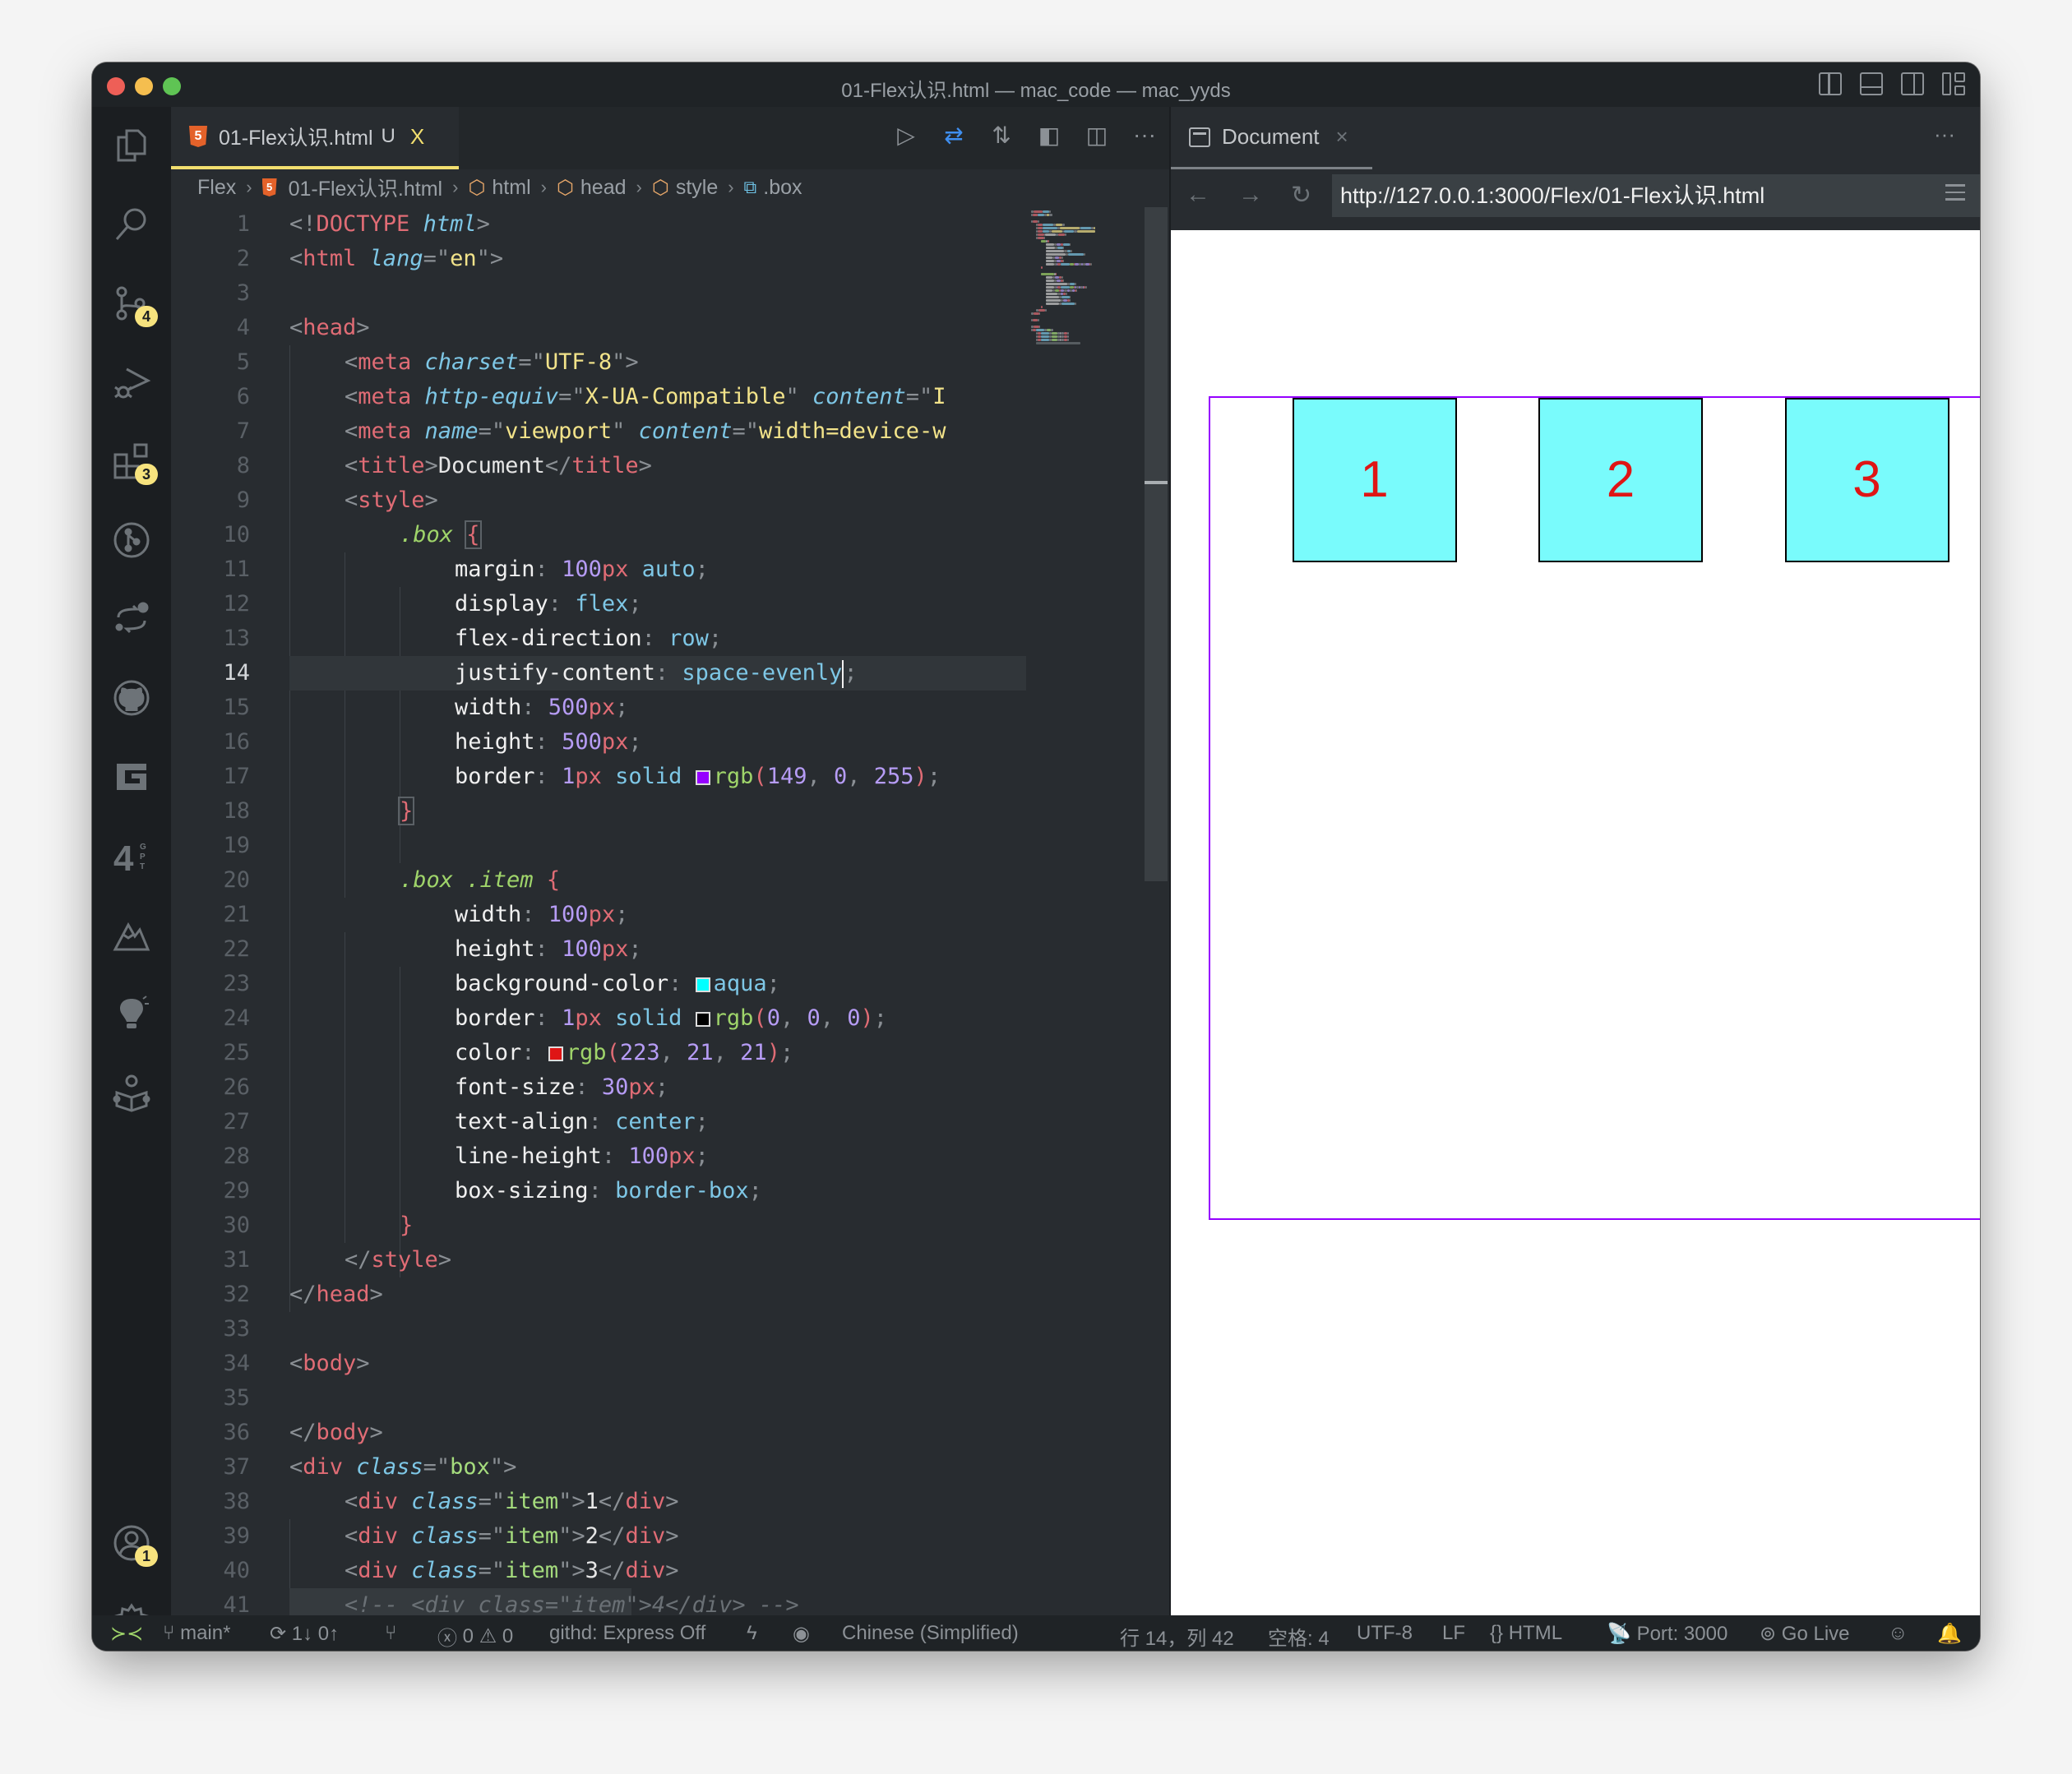 The height and width of the screenshot is (1774, 2072). What do you see at coordinates (598, 1053) in the screenshot?
I see `code-line: 25 color: rgb(223, 21, 21);` at bounding box center [598, 1053].